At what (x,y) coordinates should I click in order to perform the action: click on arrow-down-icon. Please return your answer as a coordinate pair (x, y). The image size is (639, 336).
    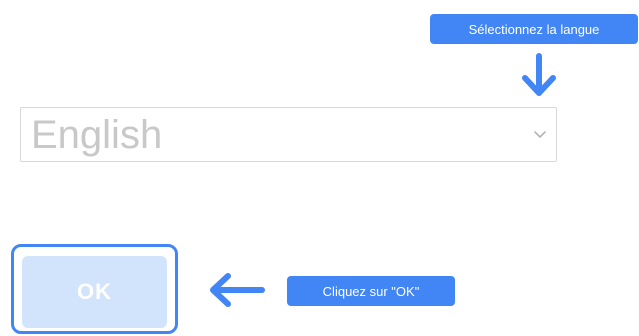
    Looking at the image, I should click on (539, 74).